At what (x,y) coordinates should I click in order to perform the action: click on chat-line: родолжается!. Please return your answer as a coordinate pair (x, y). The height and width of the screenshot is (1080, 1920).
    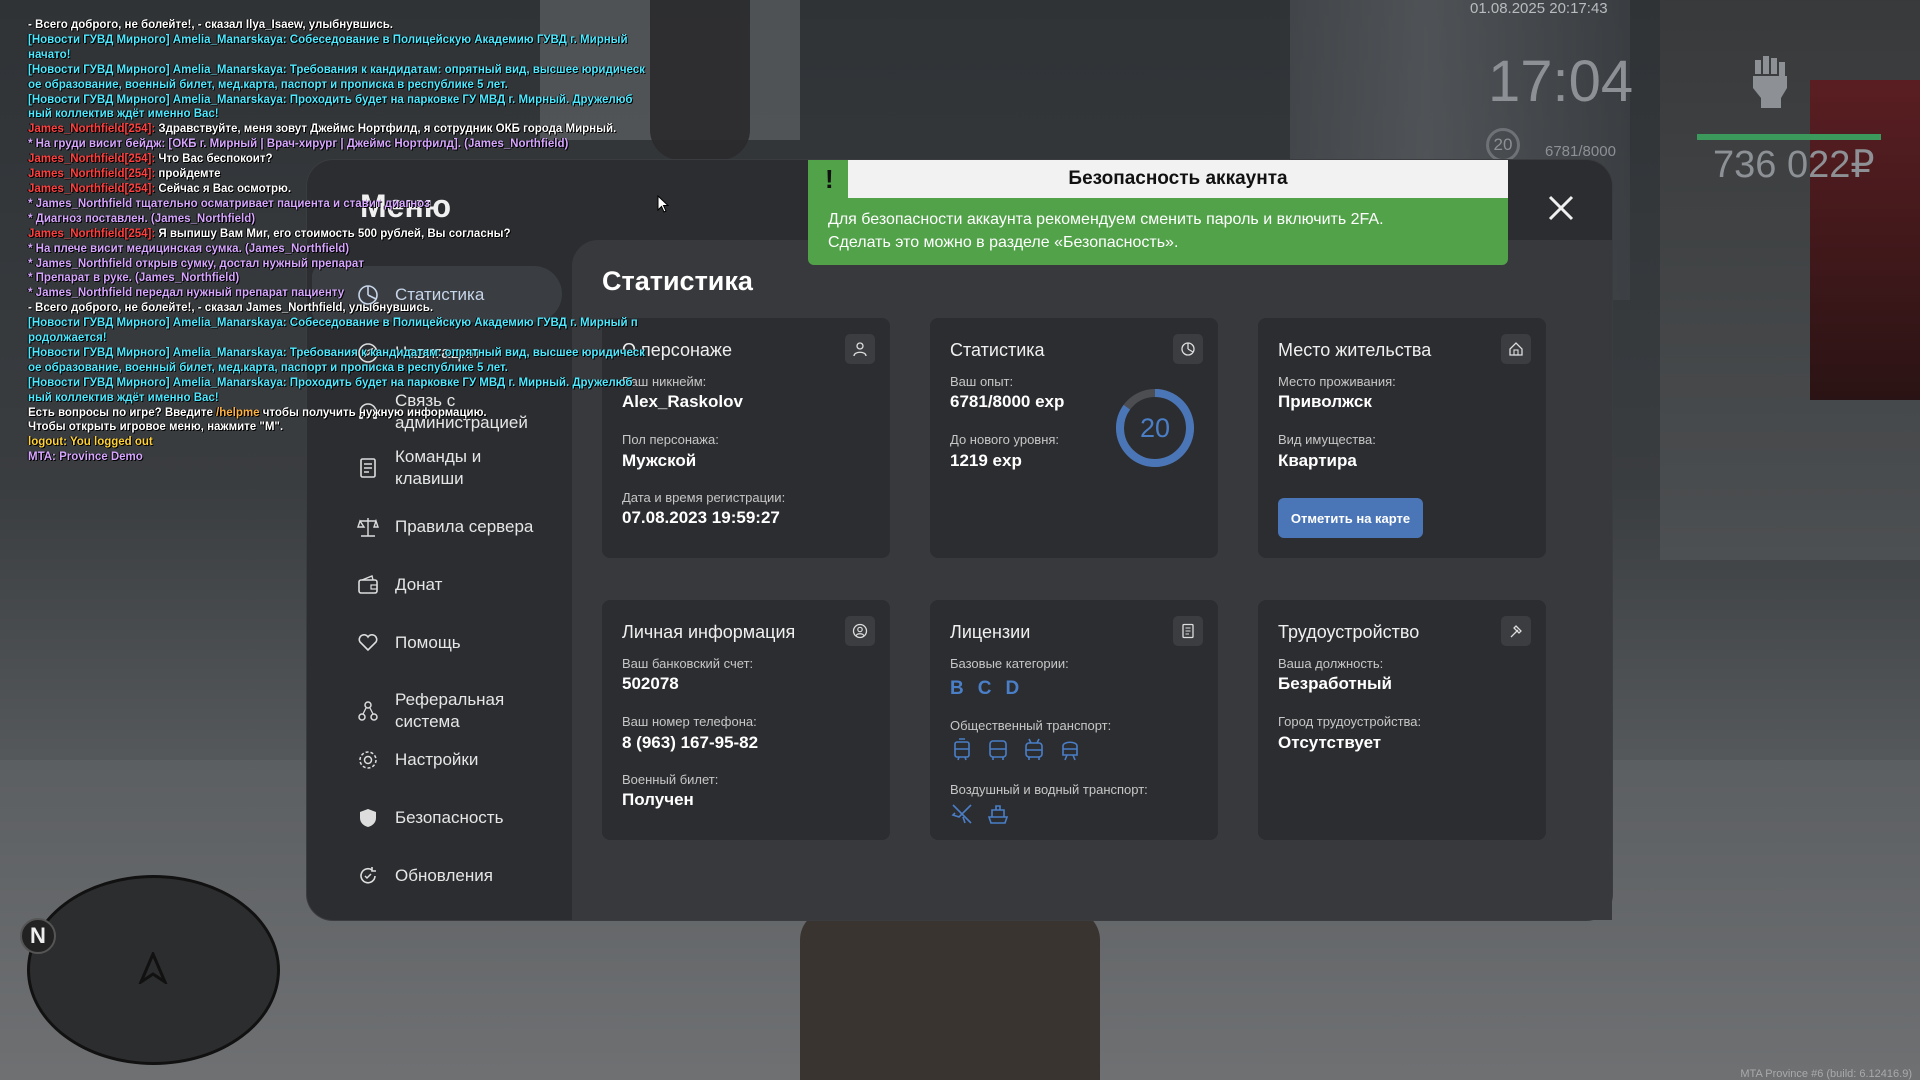
    Looking at the image, I should click on (67, 338).